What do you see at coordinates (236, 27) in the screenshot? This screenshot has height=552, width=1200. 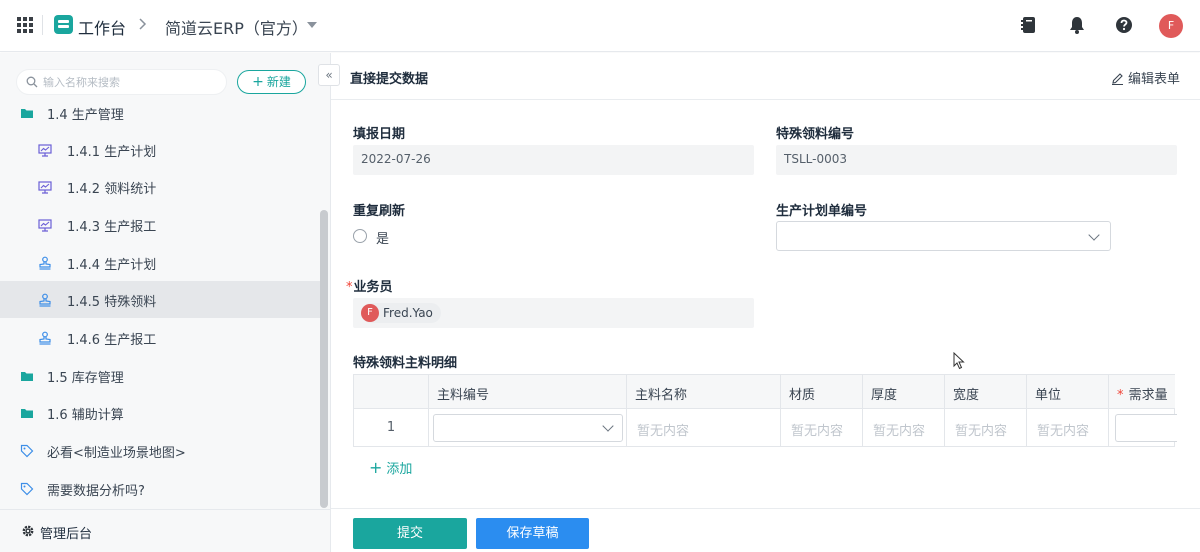 I see `app-name: 简道云ERP（官方）` at bounding box center [236, 27].